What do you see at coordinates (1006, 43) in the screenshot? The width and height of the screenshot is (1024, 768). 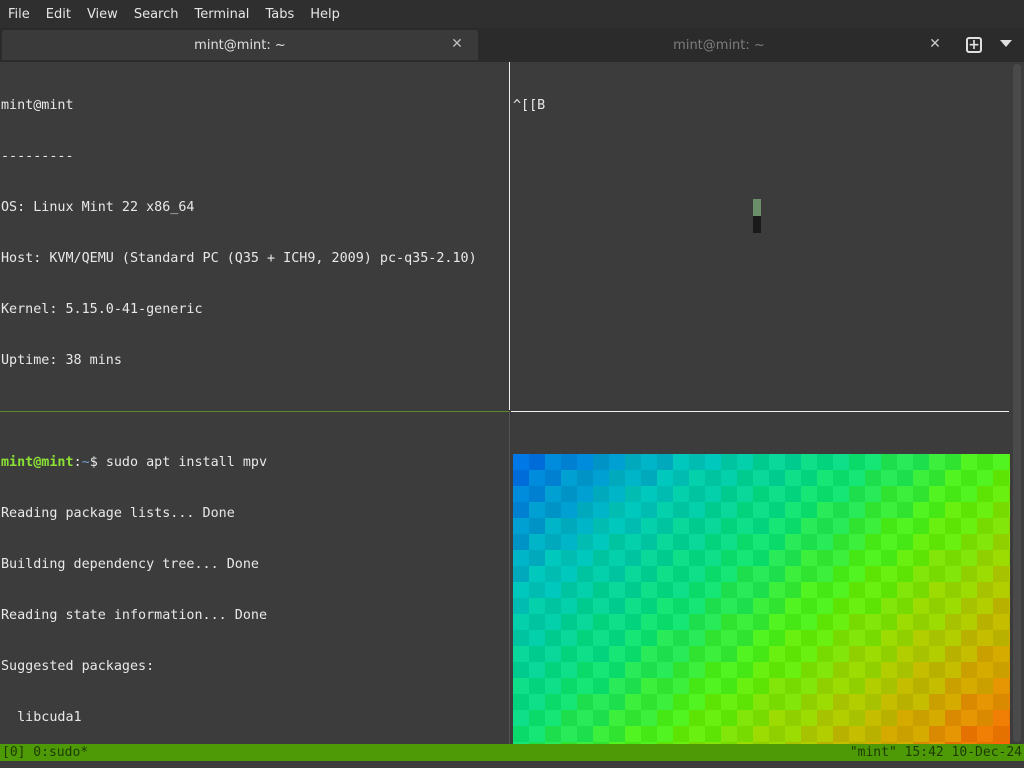 I see `chevron-down-icon` at bounding box center [1006, 43].